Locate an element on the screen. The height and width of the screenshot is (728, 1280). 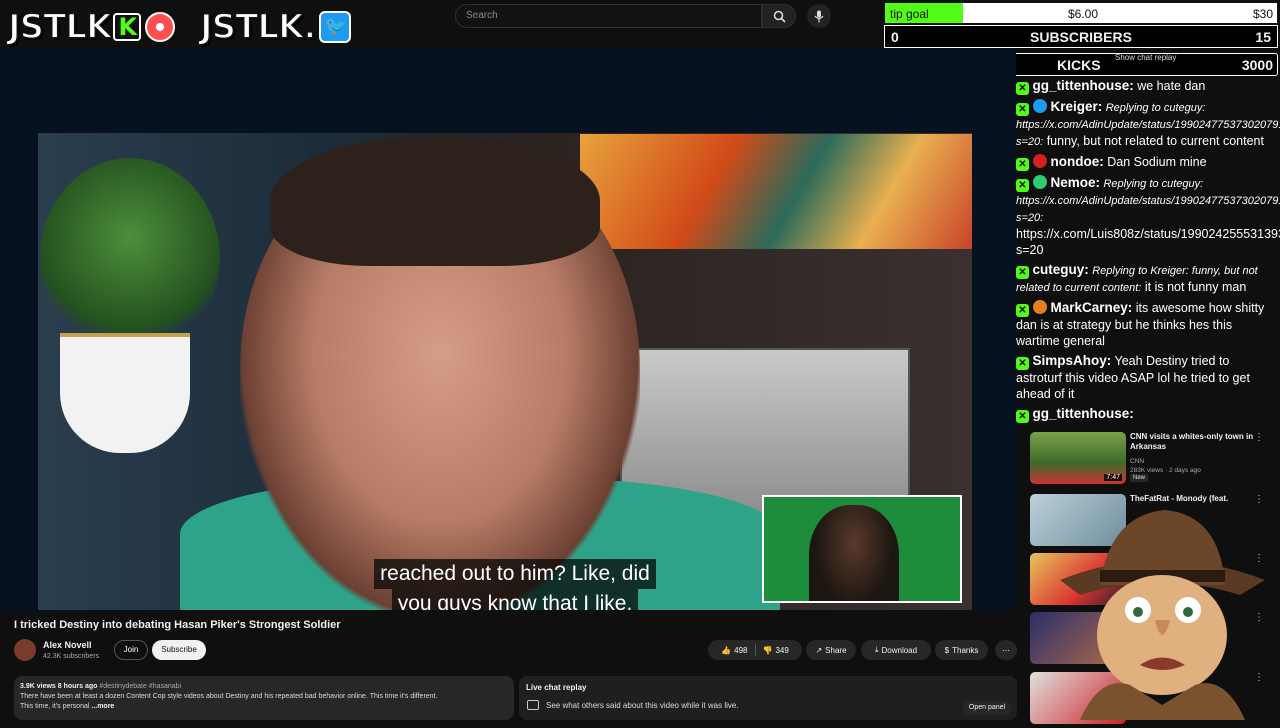
kick-logo-text: JSTLK is located at coordinates (60, 27).